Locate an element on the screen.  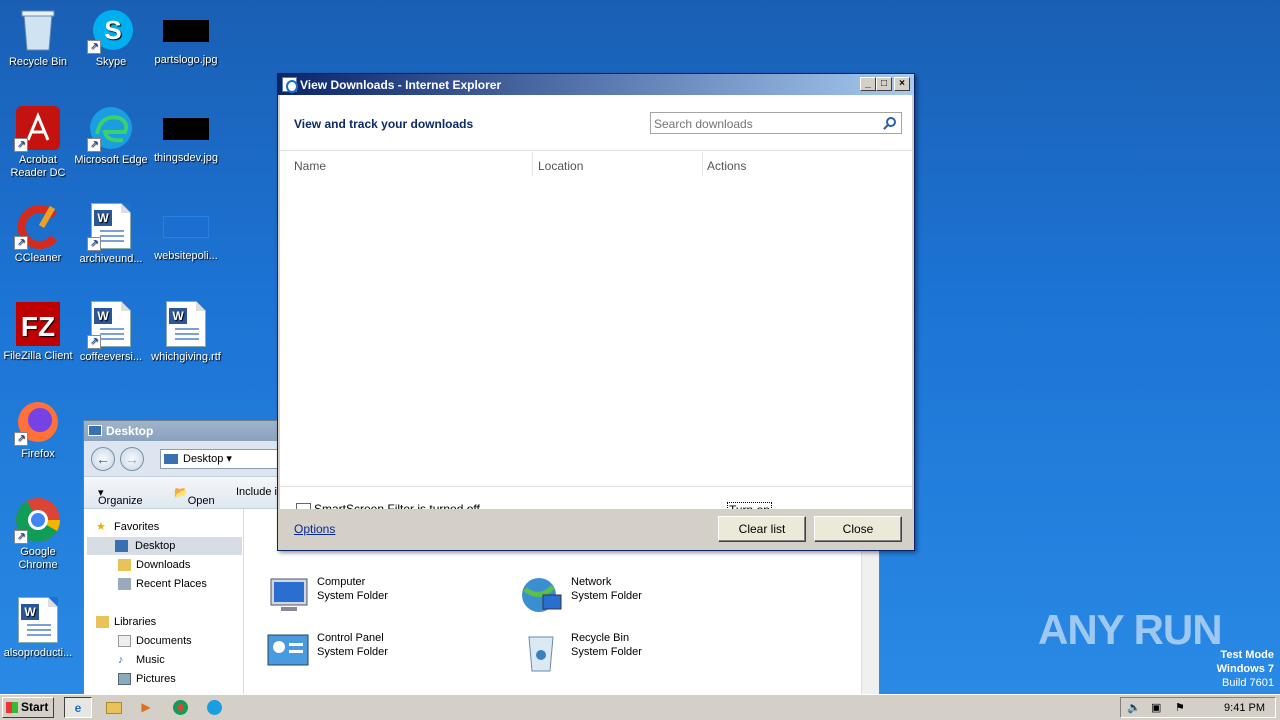
taskbar-media-player-button: ▶ is located at coordinates (146, 707).